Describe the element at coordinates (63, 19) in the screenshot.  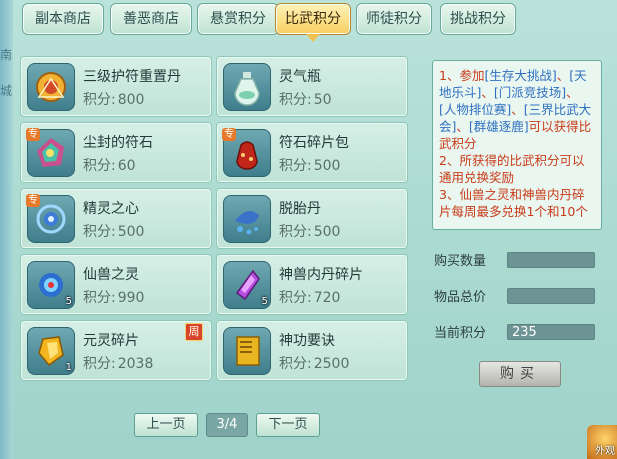
I see `tab-dungeon-shop: 副本商店` at that location.